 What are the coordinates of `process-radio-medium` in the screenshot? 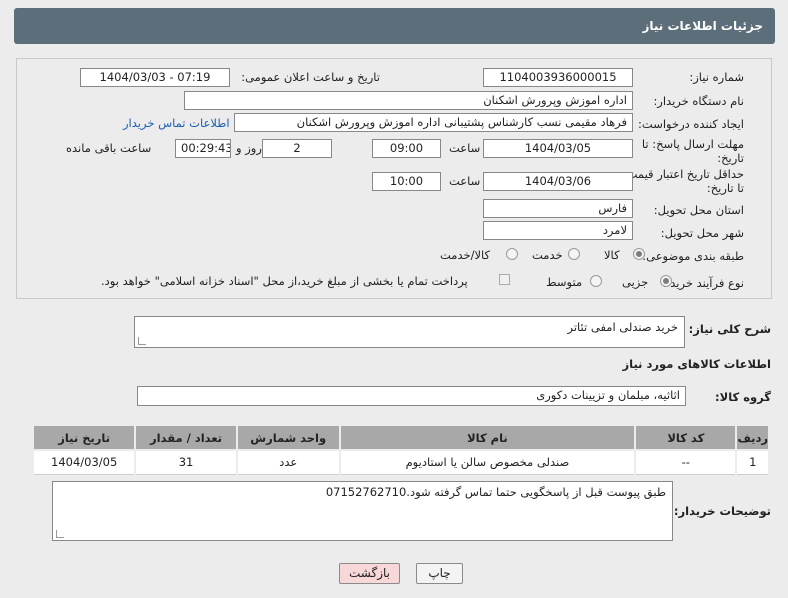 It's located at (596, 281).